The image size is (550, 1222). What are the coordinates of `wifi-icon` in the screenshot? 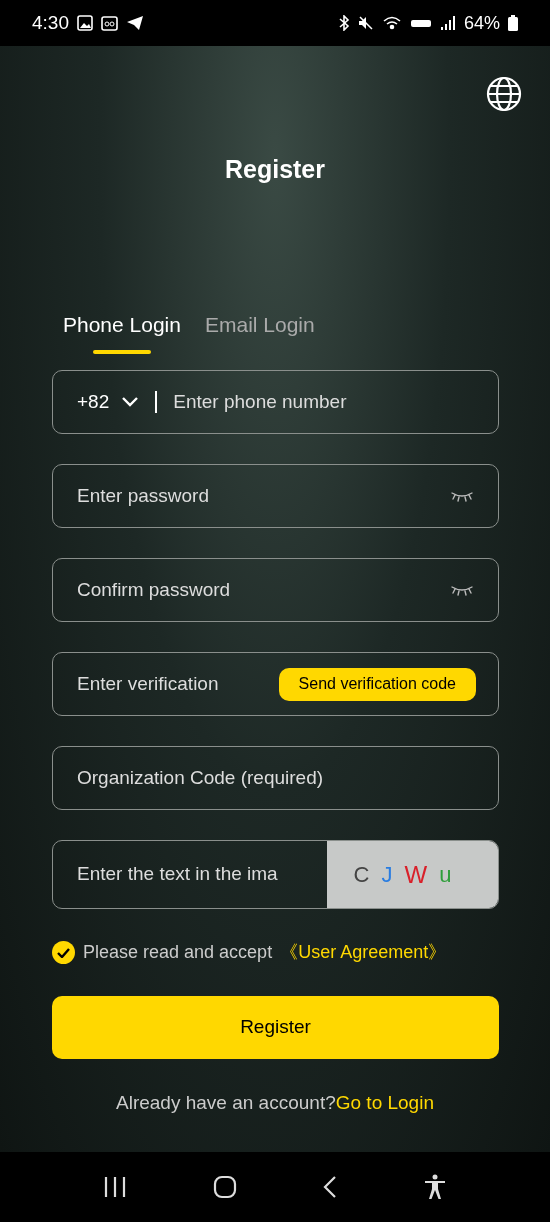 It's located at (391, 23).